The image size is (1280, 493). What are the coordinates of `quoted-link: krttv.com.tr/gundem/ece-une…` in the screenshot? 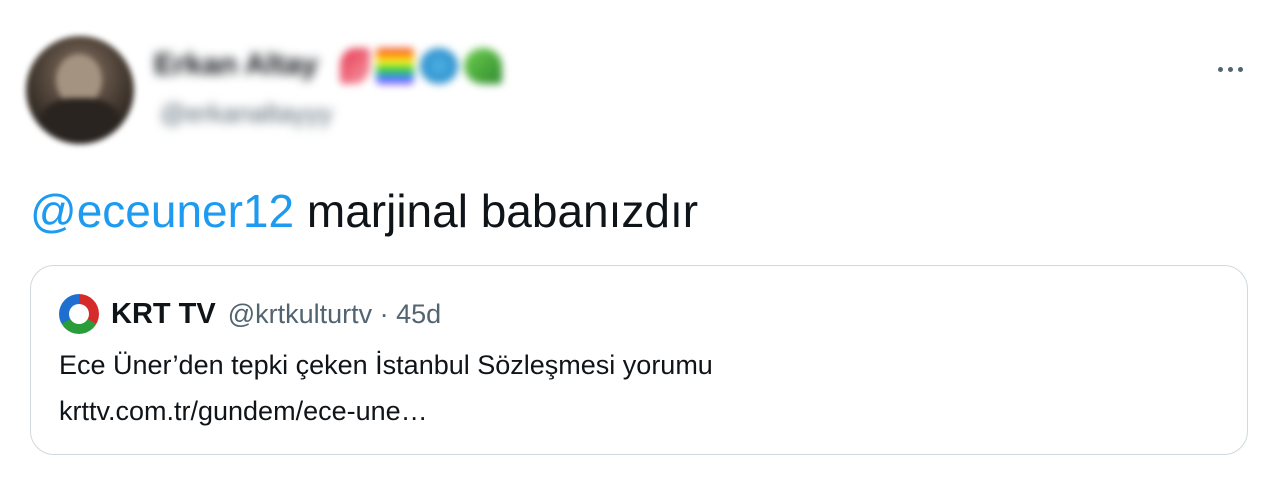 It's located at (243, 411).